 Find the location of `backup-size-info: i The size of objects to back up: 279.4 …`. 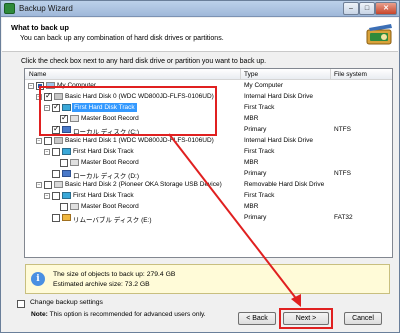

backup-size-info: i The size of objects to back up: 279.4 … is located at coordinates (207, 279).